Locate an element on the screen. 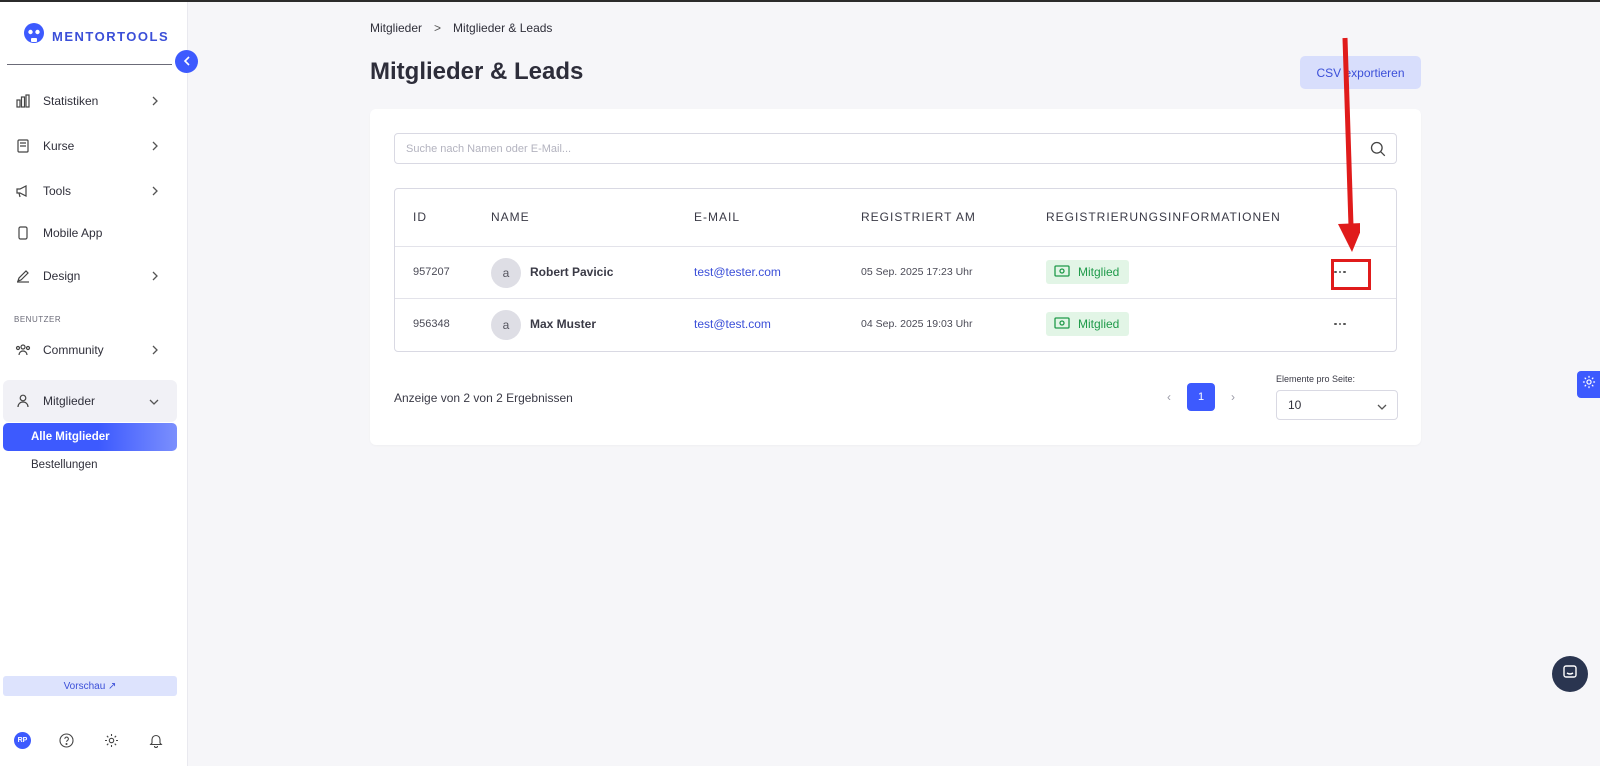  per-page-value: 10 is located at coordinates (1295, 405).